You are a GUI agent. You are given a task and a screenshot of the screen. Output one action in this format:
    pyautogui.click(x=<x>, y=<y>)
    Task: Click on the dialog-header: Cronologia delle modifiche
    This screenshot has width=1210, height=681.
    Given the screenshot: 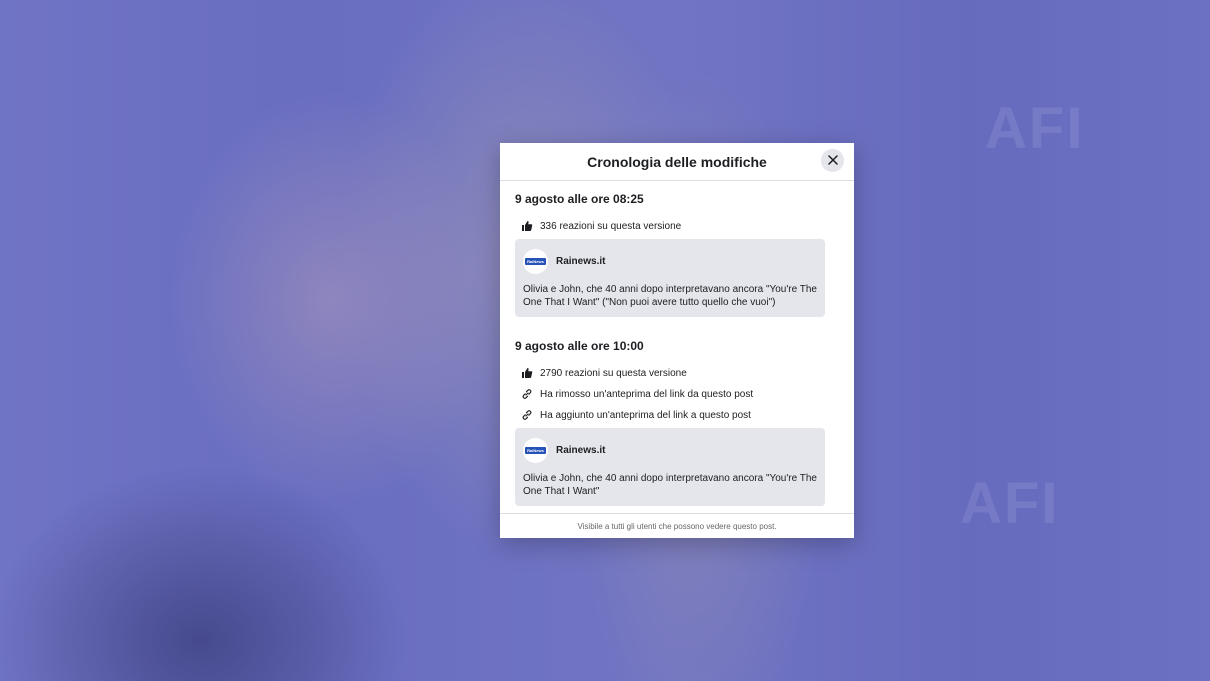 What is the action you would take?
    pyautogui.click(x=677, y=162)
    